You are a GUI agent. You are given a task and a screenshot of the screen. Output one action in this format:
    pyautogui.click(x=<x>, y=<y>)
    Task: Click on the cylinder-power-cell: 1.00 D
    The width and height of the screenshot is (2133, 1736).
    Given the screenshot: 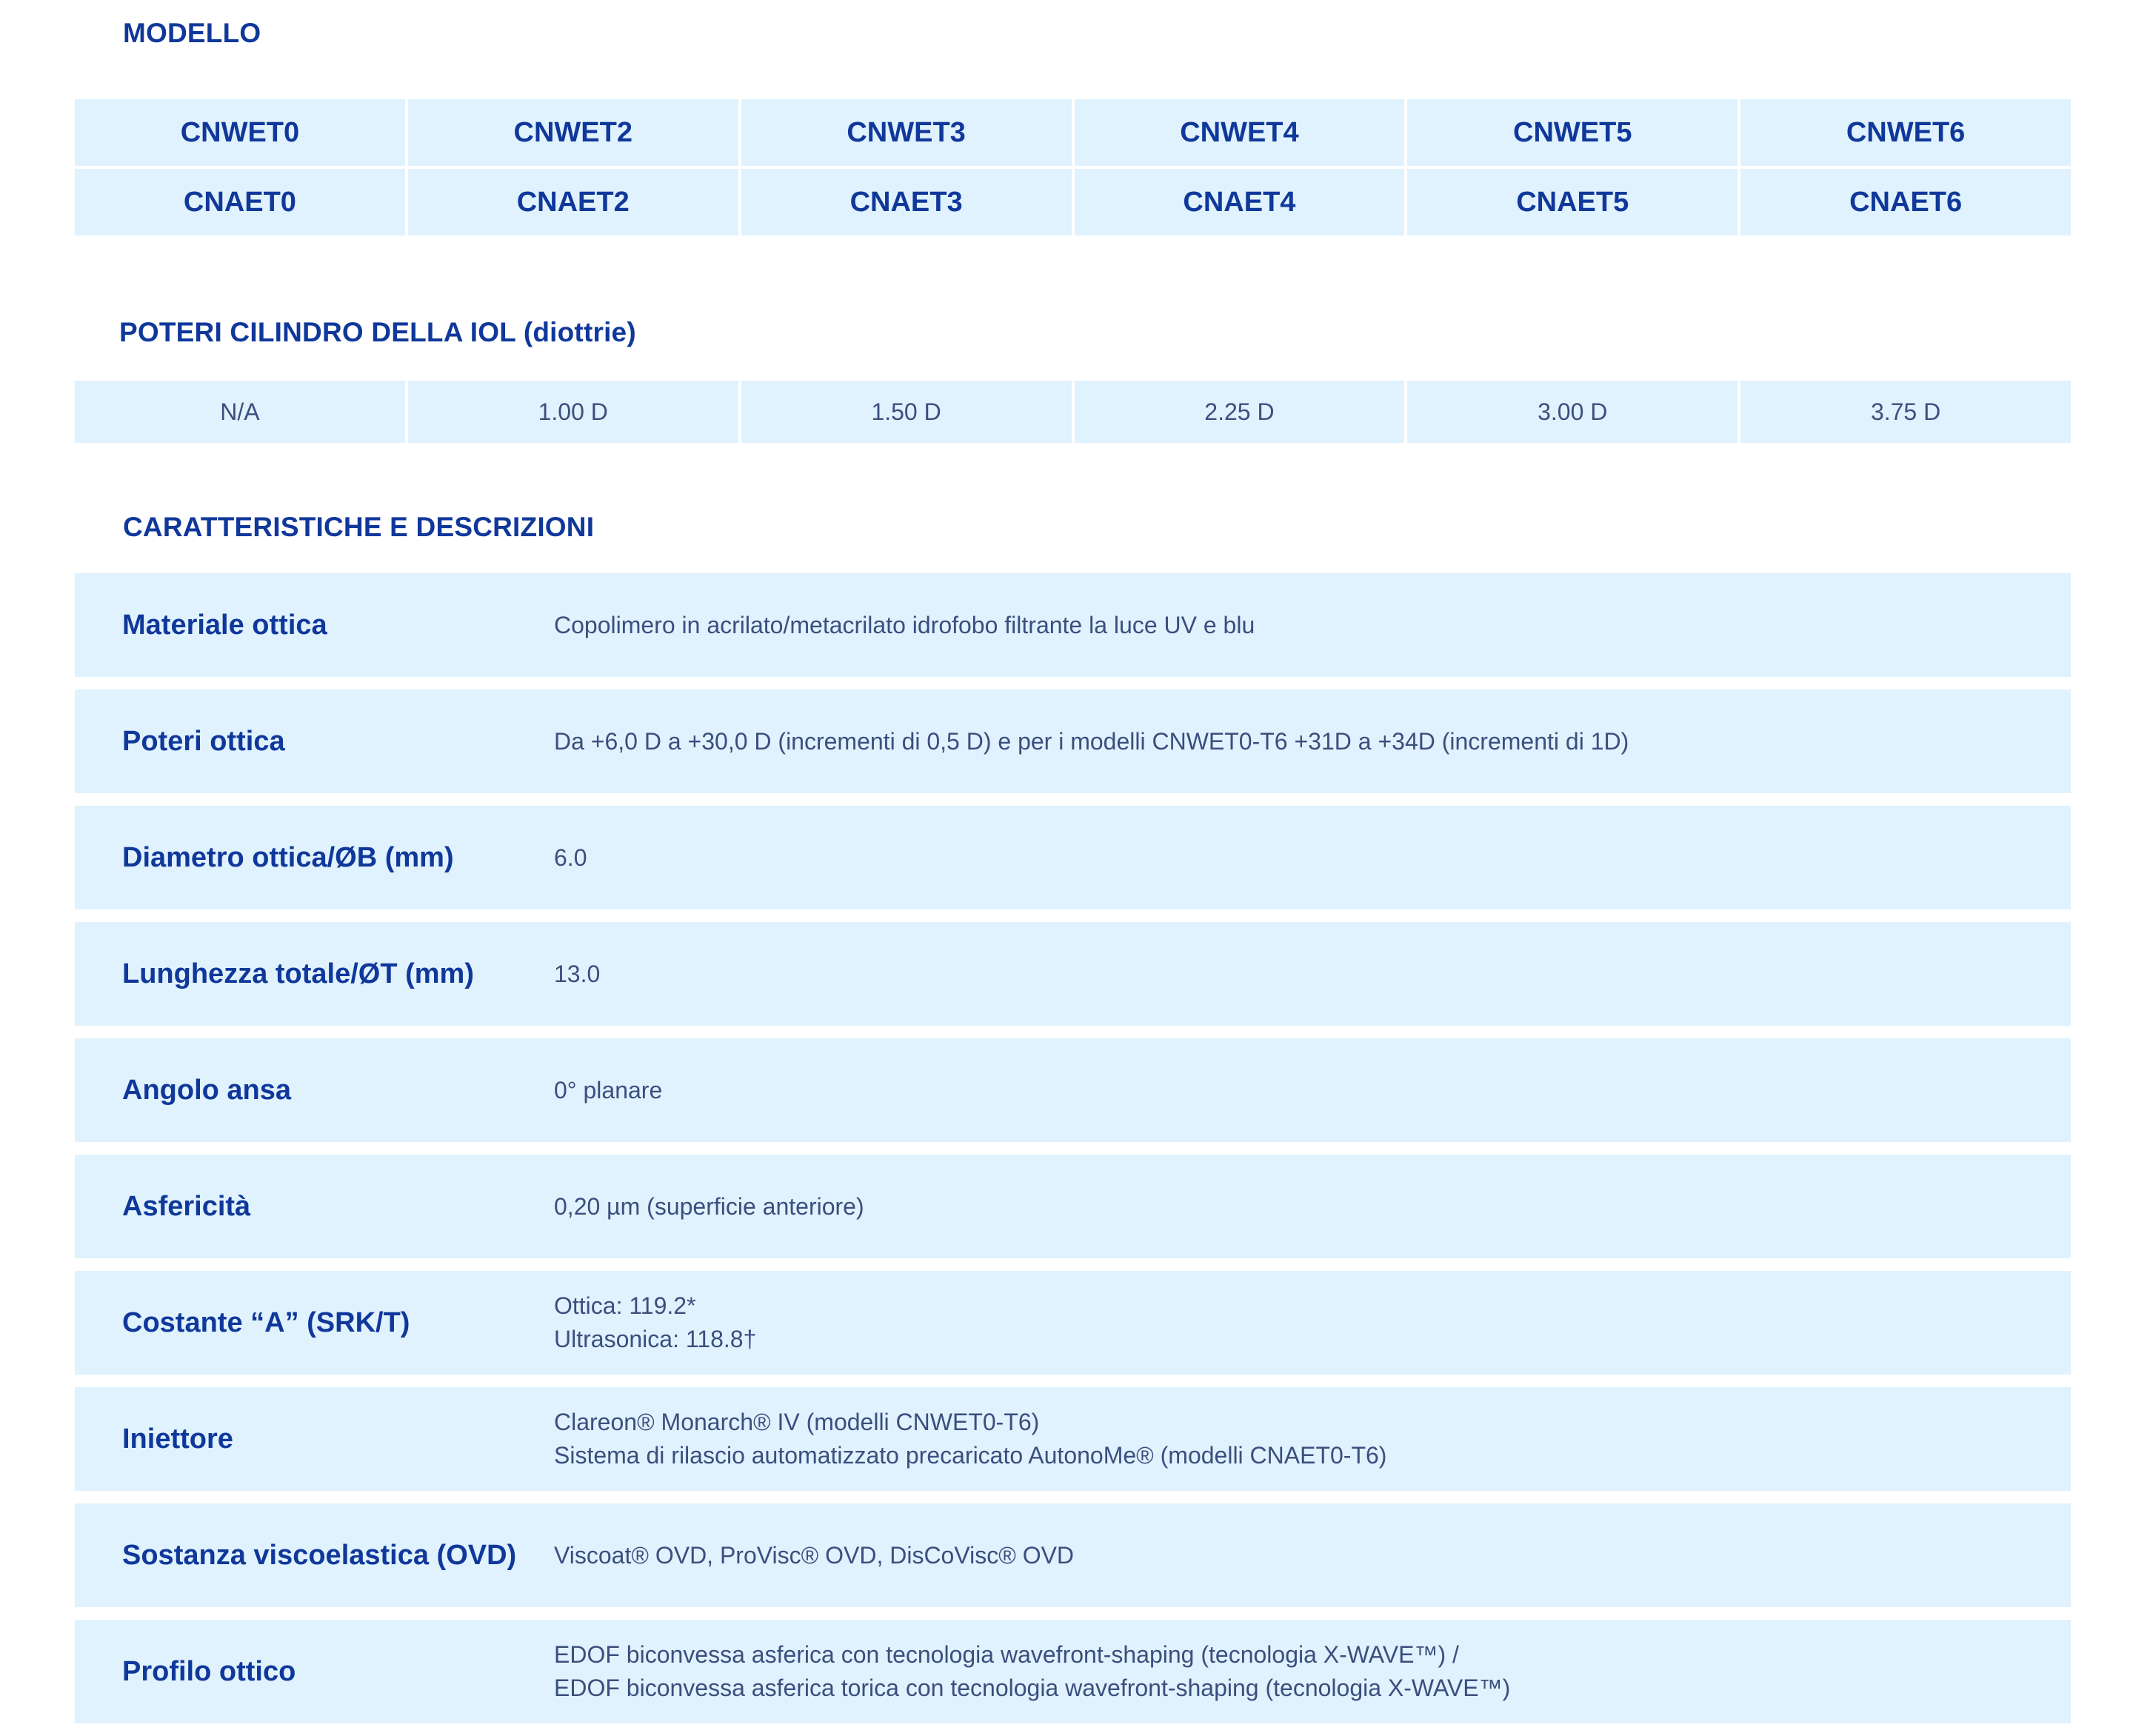 What is the action you would take?
    pyautogui.click(x=572, y=412)
    